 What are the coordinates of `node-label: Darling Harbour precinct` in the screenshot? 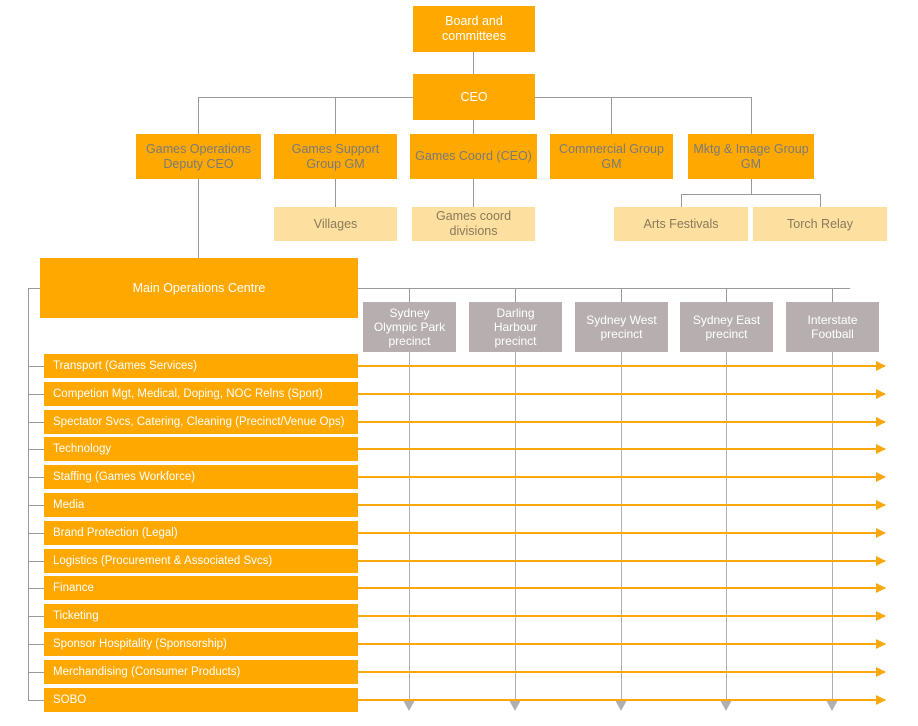 It's located at (515, 327).